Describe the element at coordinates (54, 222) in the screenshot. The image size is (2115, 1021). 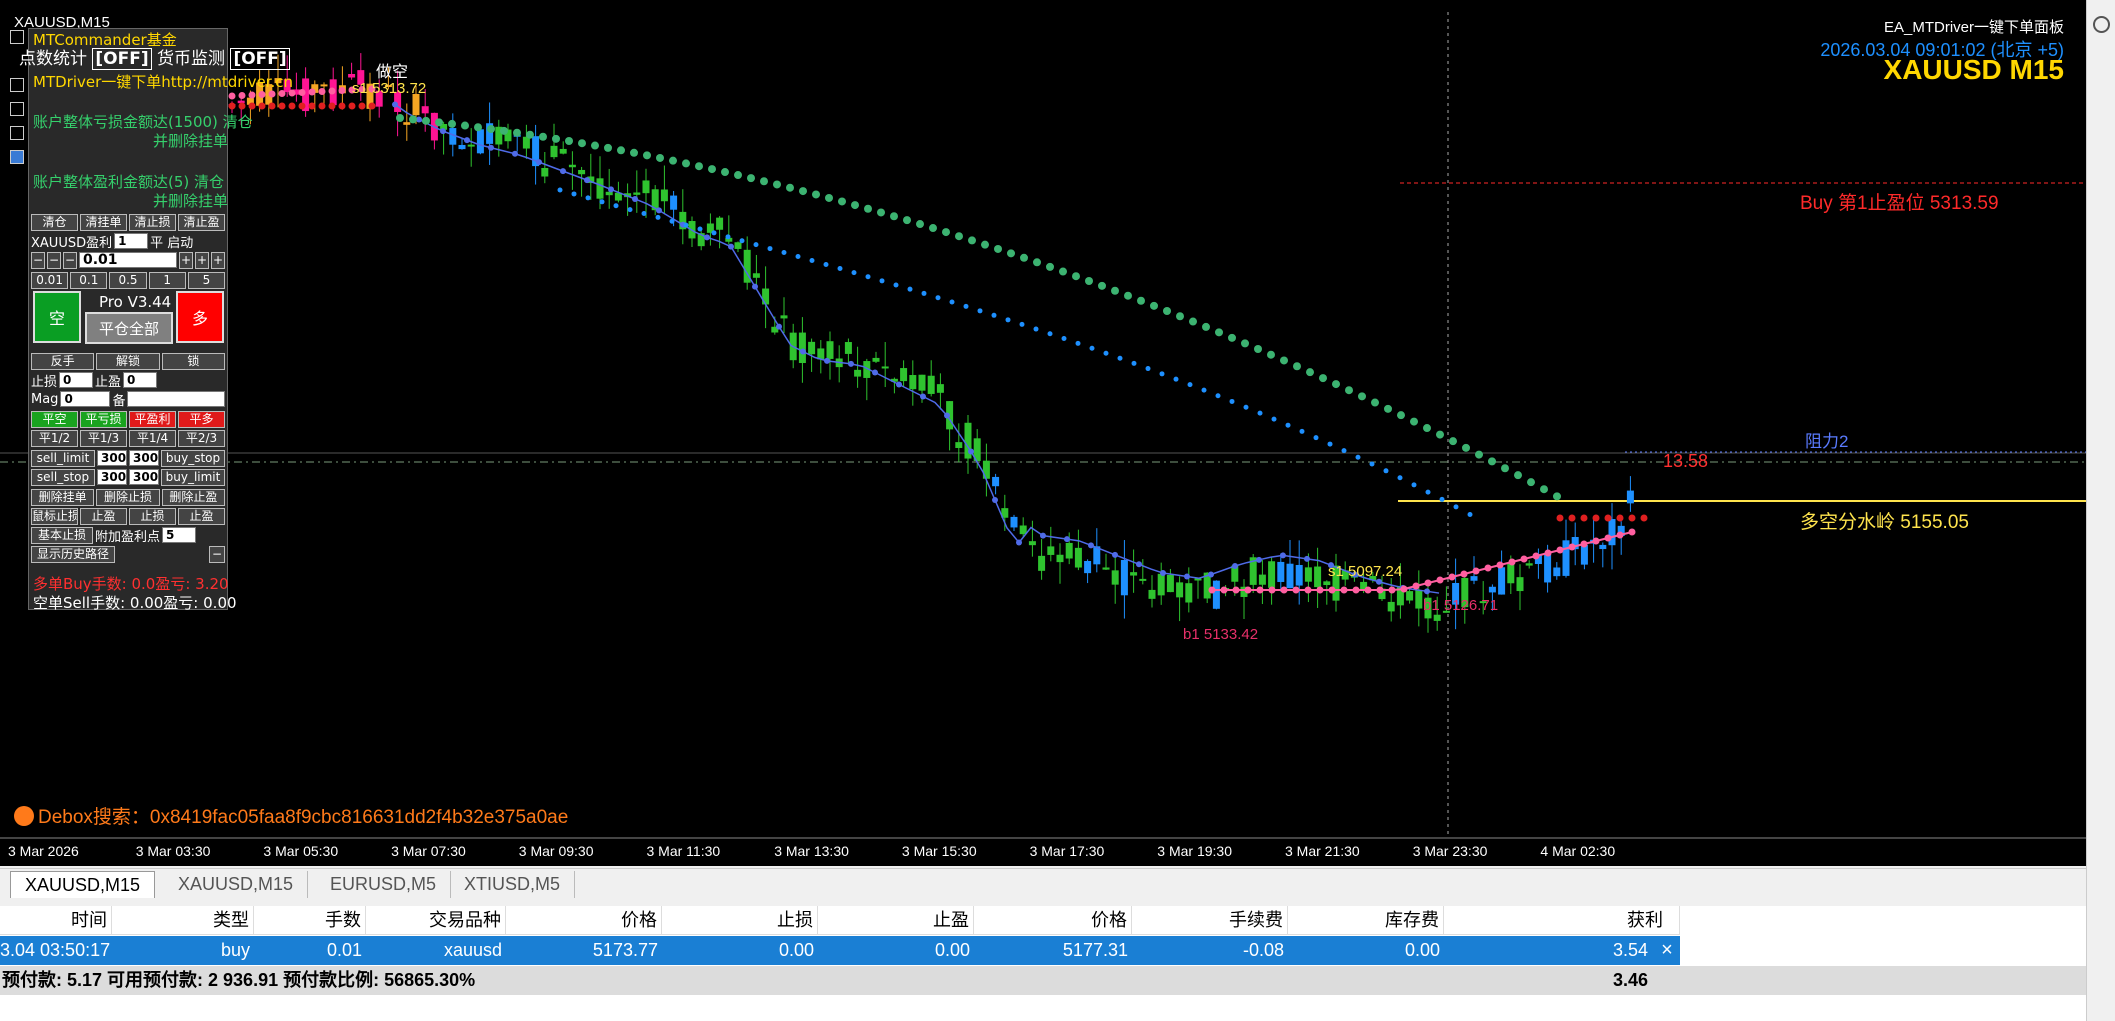
I see `close-all-button: 清仓` at that location.